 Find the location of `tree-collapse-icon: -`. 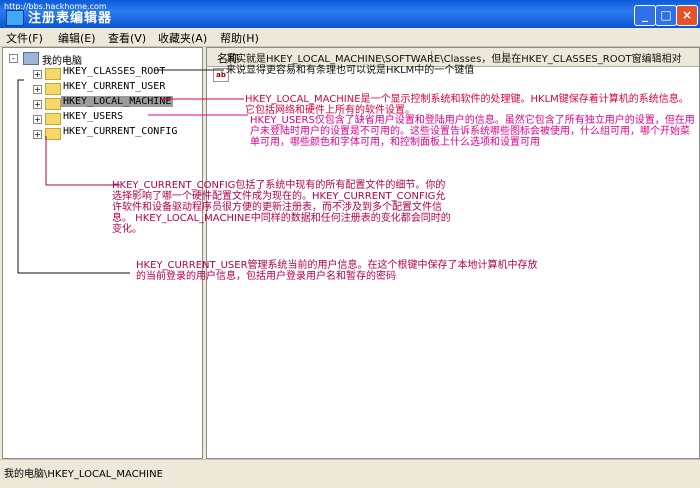

tree-collapse-icon: - is located at coordinates (13, 58).